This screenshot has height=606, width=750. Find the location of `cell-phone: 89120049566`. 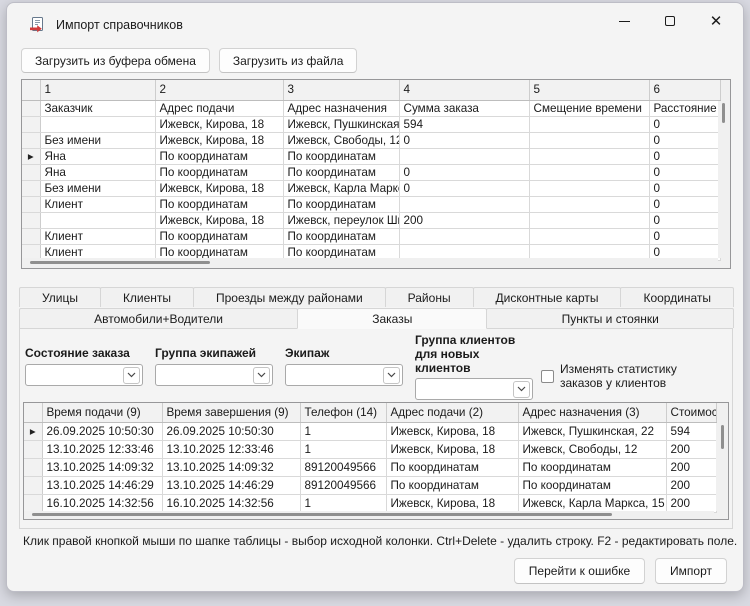

cell-phone: 89120049566 is located at coordinates (343, 467).